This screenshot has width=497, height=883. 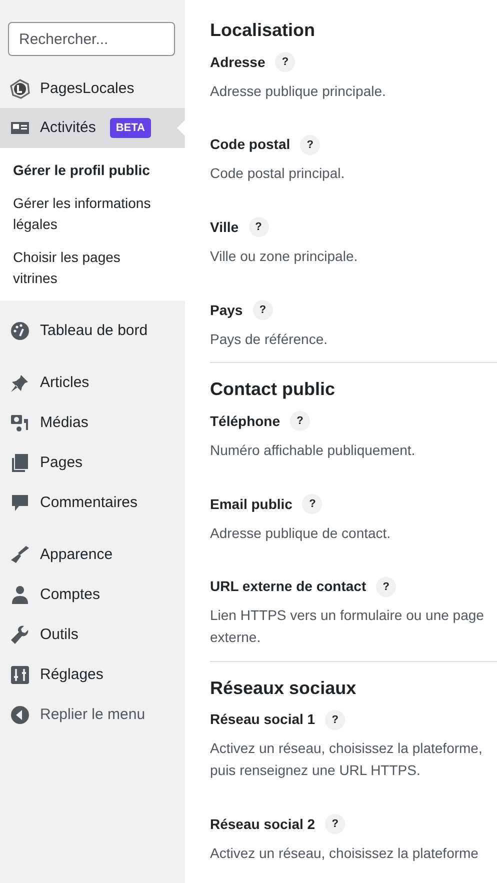 What do you see at coordinates (92, 89) in the screenshot?
I see `brand-link: PagesLocales` at bounding box center [92, 89].